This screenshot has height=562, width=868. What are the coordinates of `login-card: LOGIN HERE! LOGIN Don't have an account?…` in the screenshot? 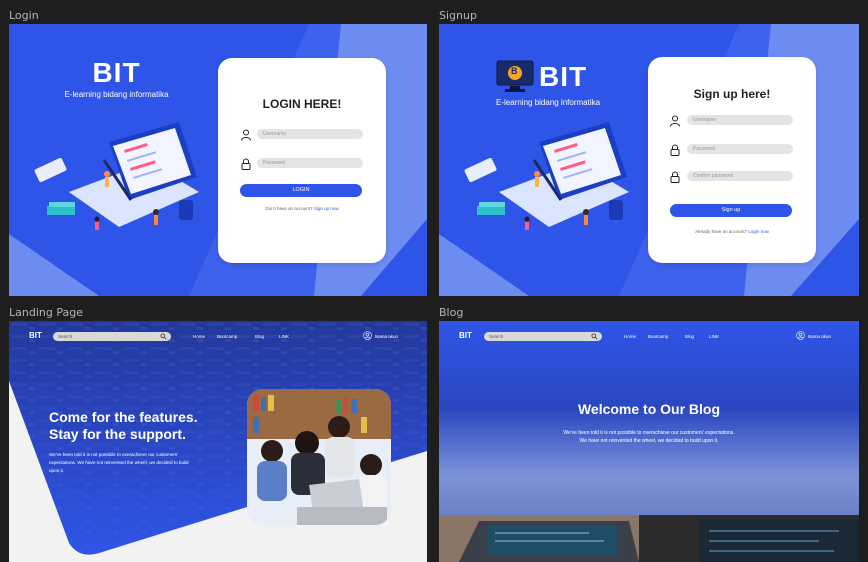 It's located at (302, 160).